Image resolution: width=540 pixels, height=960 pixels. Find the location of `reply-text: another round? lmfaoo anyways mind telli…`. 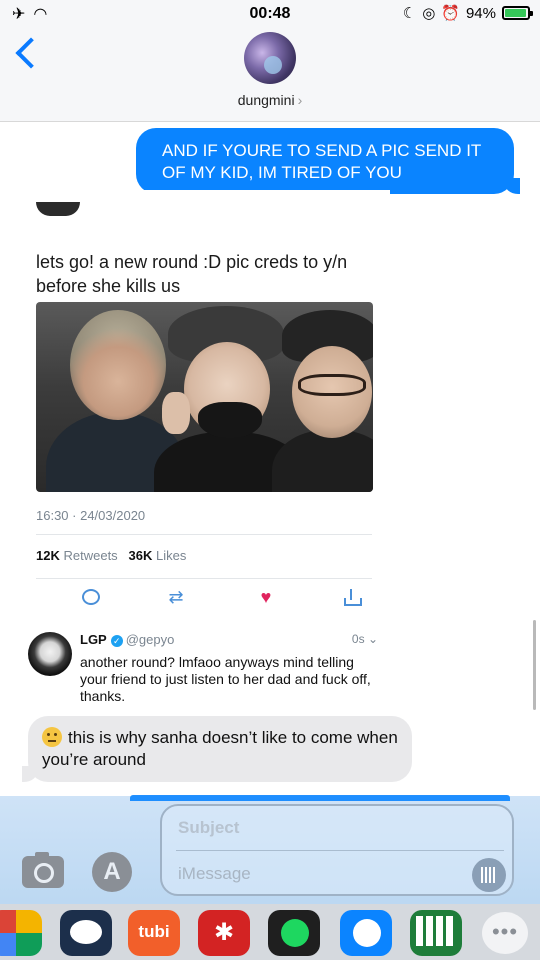

reply-text: another round? lmfaoo anyways mind telli… is located at coordinates (225, 679).